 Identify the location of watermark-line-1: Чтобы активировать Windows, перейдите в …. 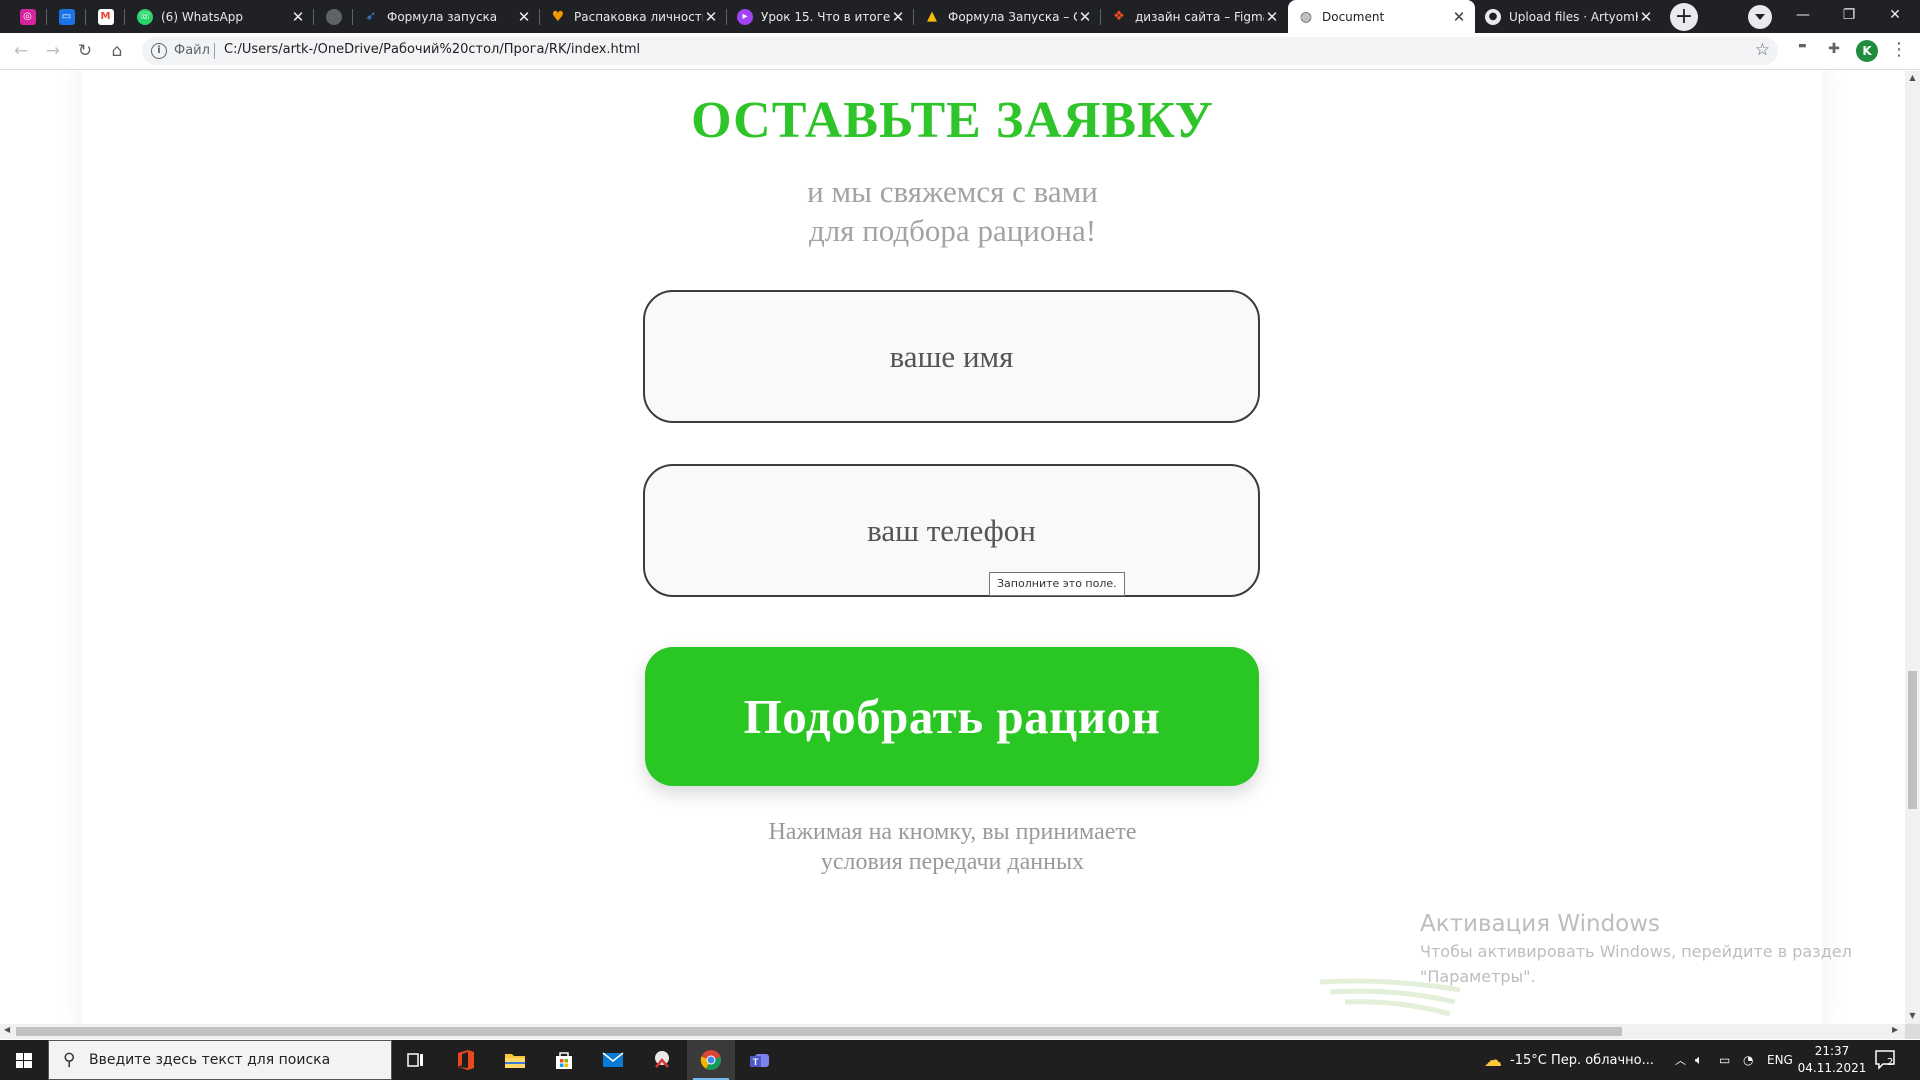
(1636, 951).